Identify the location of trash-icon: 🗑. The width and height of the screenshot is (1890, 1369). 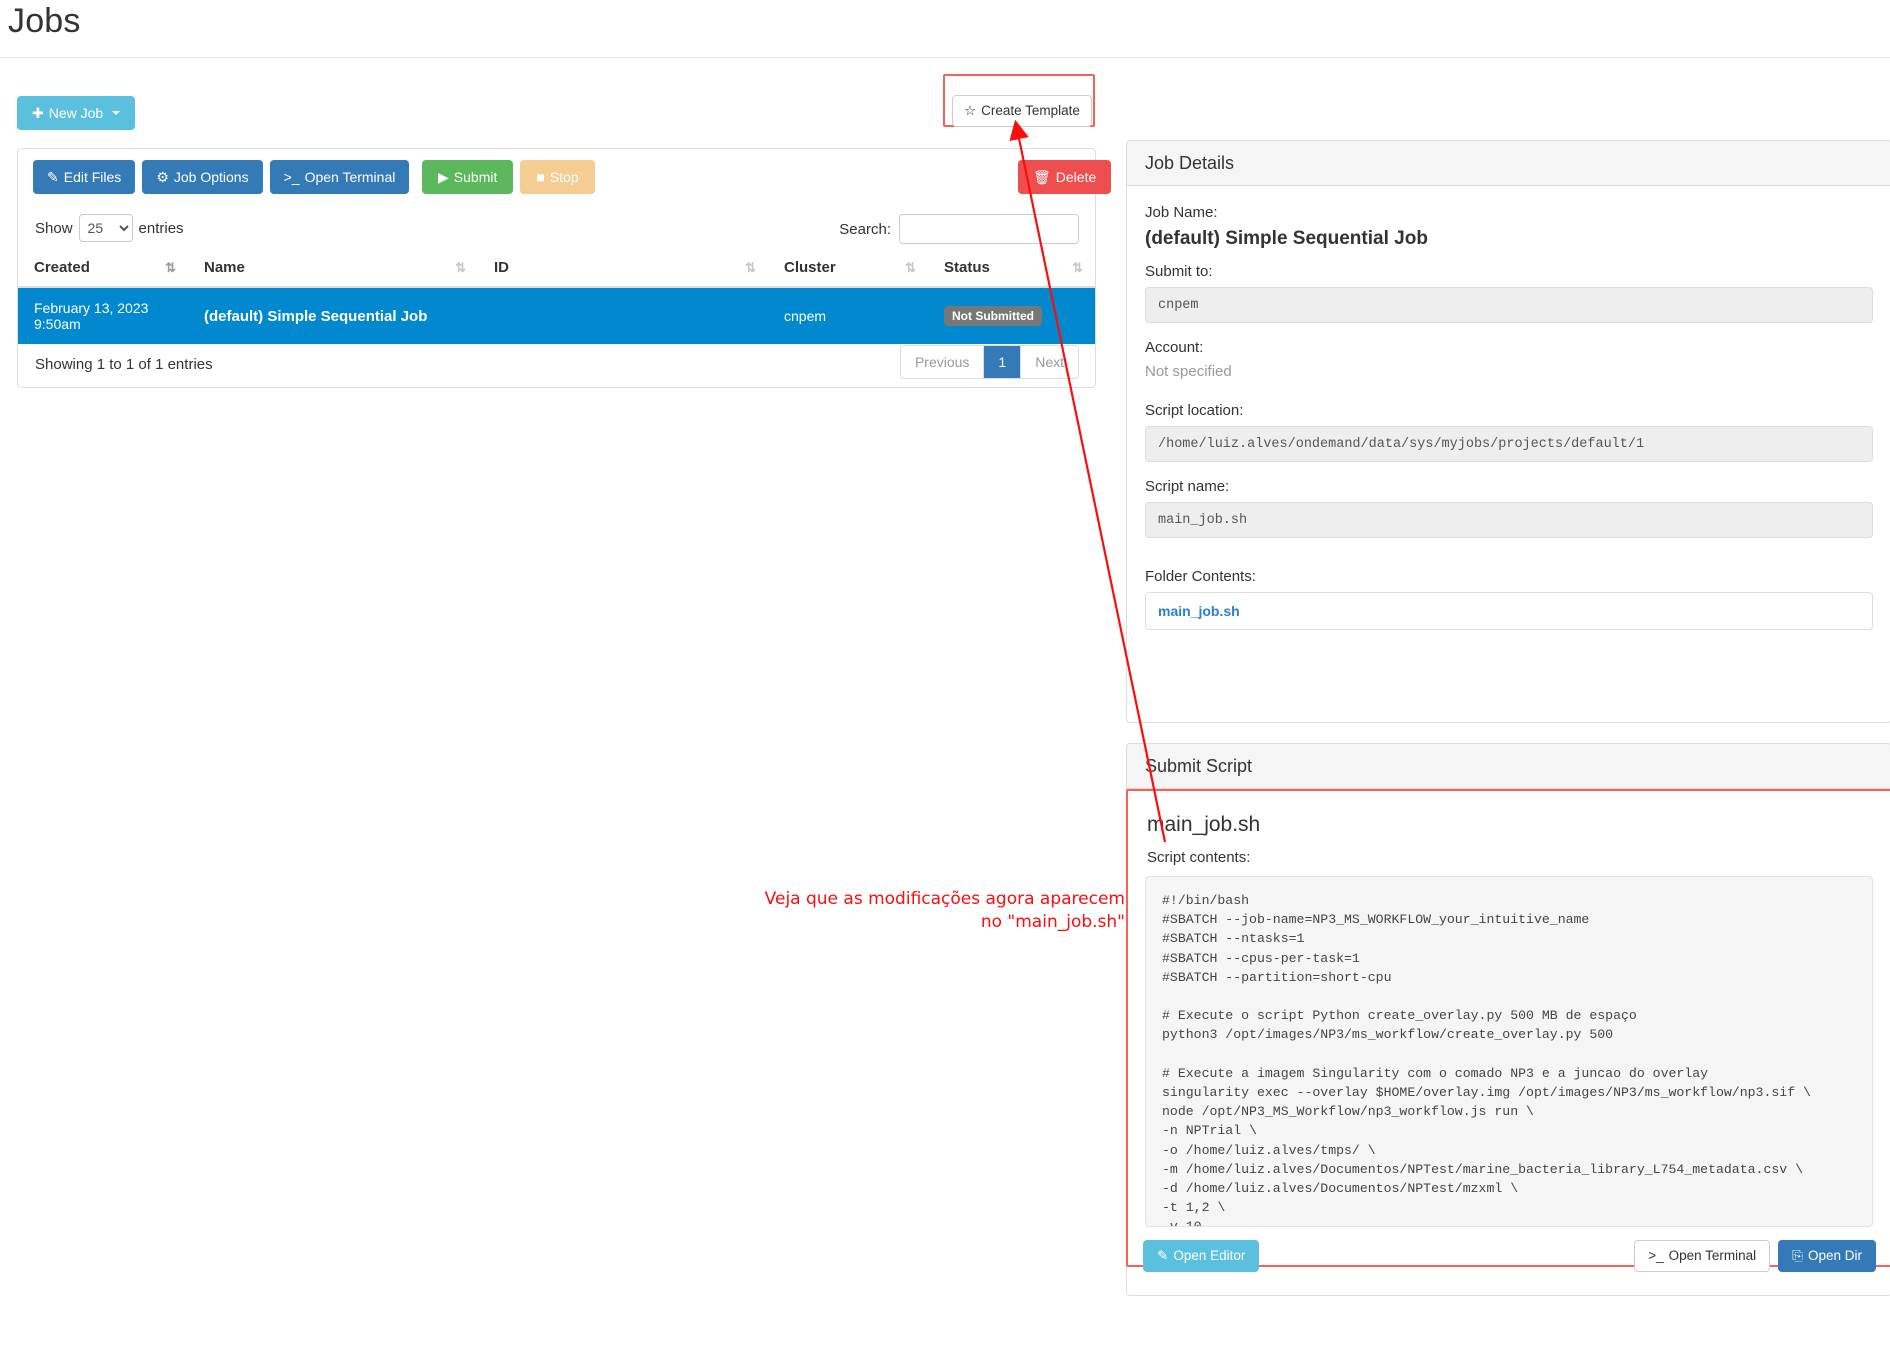
(1042, 177).